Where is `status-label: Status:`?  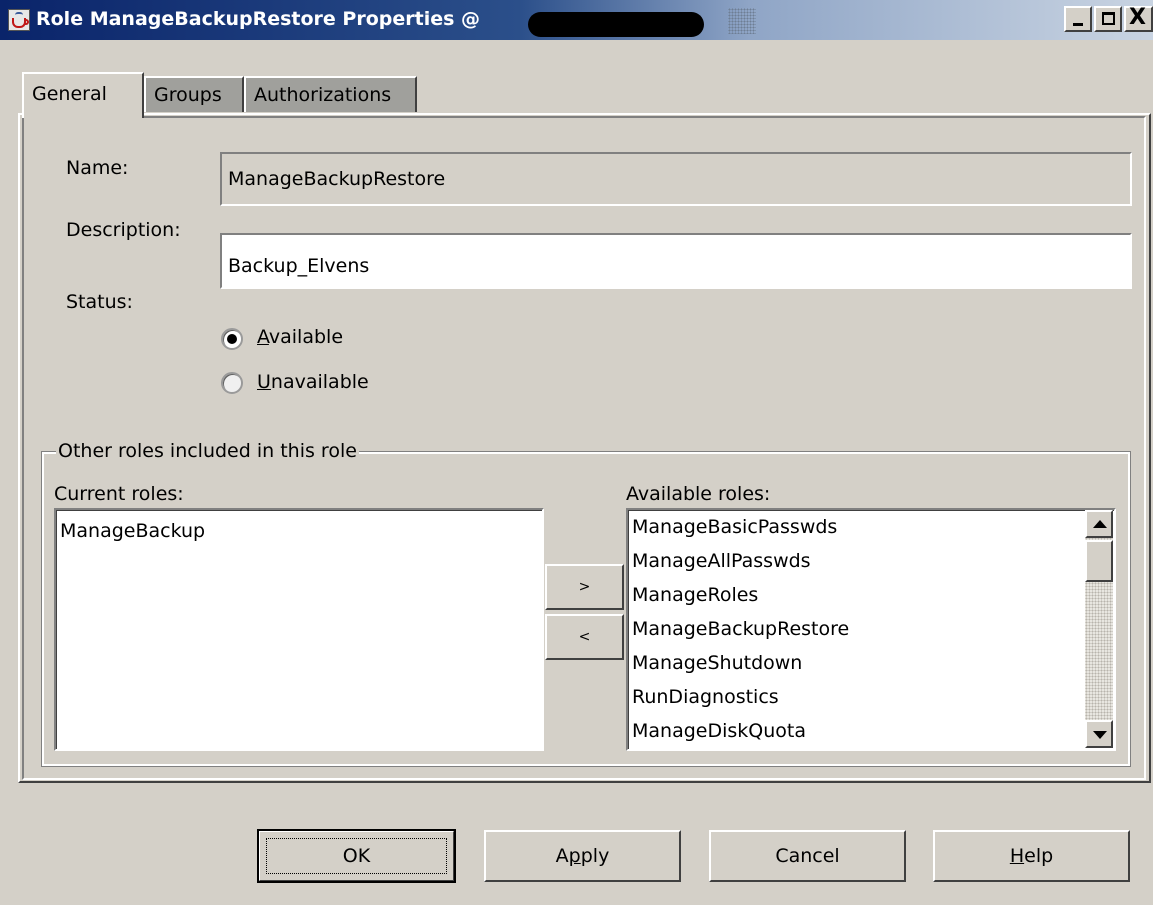
status-label: Status: is located at coordinates (99, 302).